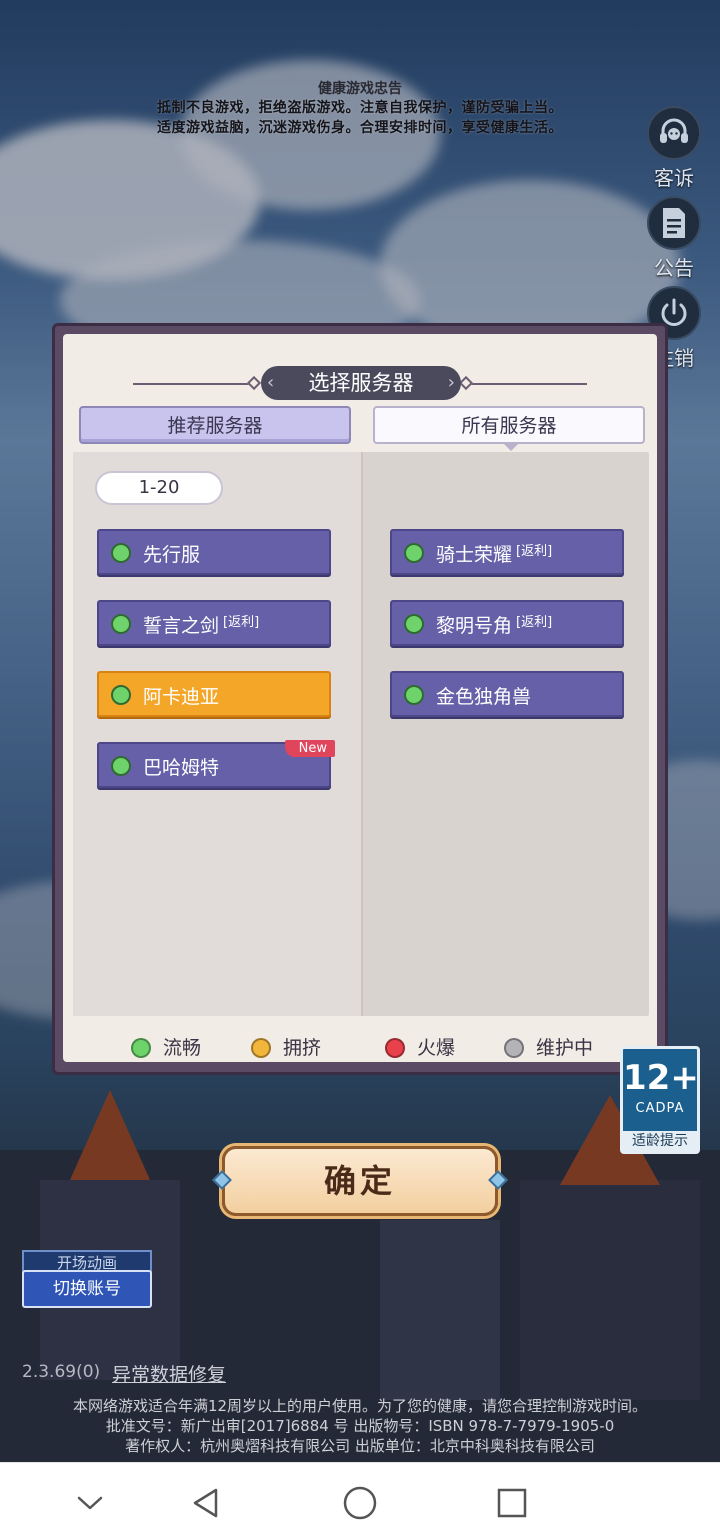 The height and width of the screenshot is (1540, 720). Describe the element at coordinates (201, 626) in the screenshot. I see `server-name: 誓言之剑 [返利]` at that location.